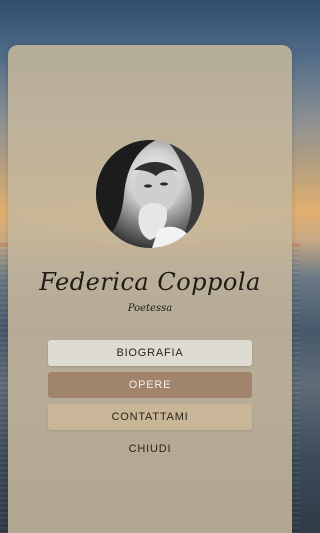 The height and width of the screenshot is (533, 320). I want to click on chiudi-button: CHIUDI, so click(150, 449).